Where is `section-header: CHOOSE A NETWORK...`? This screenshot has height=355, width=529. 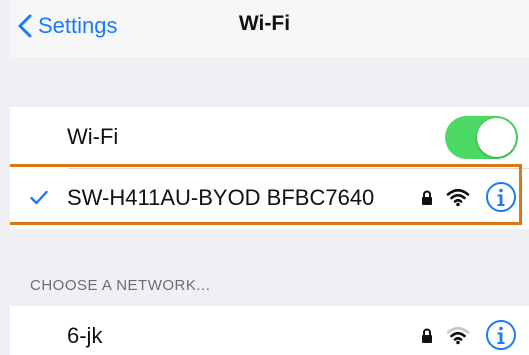 section-header: CHOOSE A NETWORK... is located at coordinates (120, 285).